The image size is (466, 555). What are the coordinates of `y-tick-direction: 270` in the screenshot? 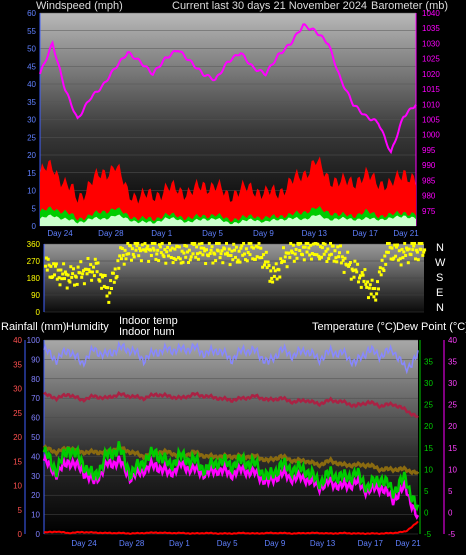 It's located at (34, 261).